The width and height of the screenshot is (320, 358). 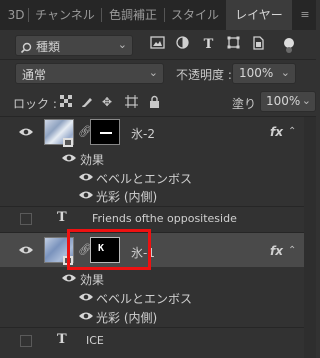 I want to click on panel-menu-icon: ≡, so click(x=305, y=15).